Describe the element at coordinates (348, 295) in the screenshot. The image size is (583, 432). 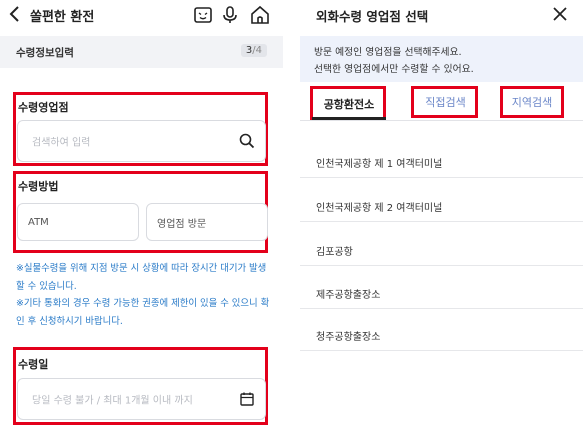
I see `list-item-label: 제주공항출장소` at that location.